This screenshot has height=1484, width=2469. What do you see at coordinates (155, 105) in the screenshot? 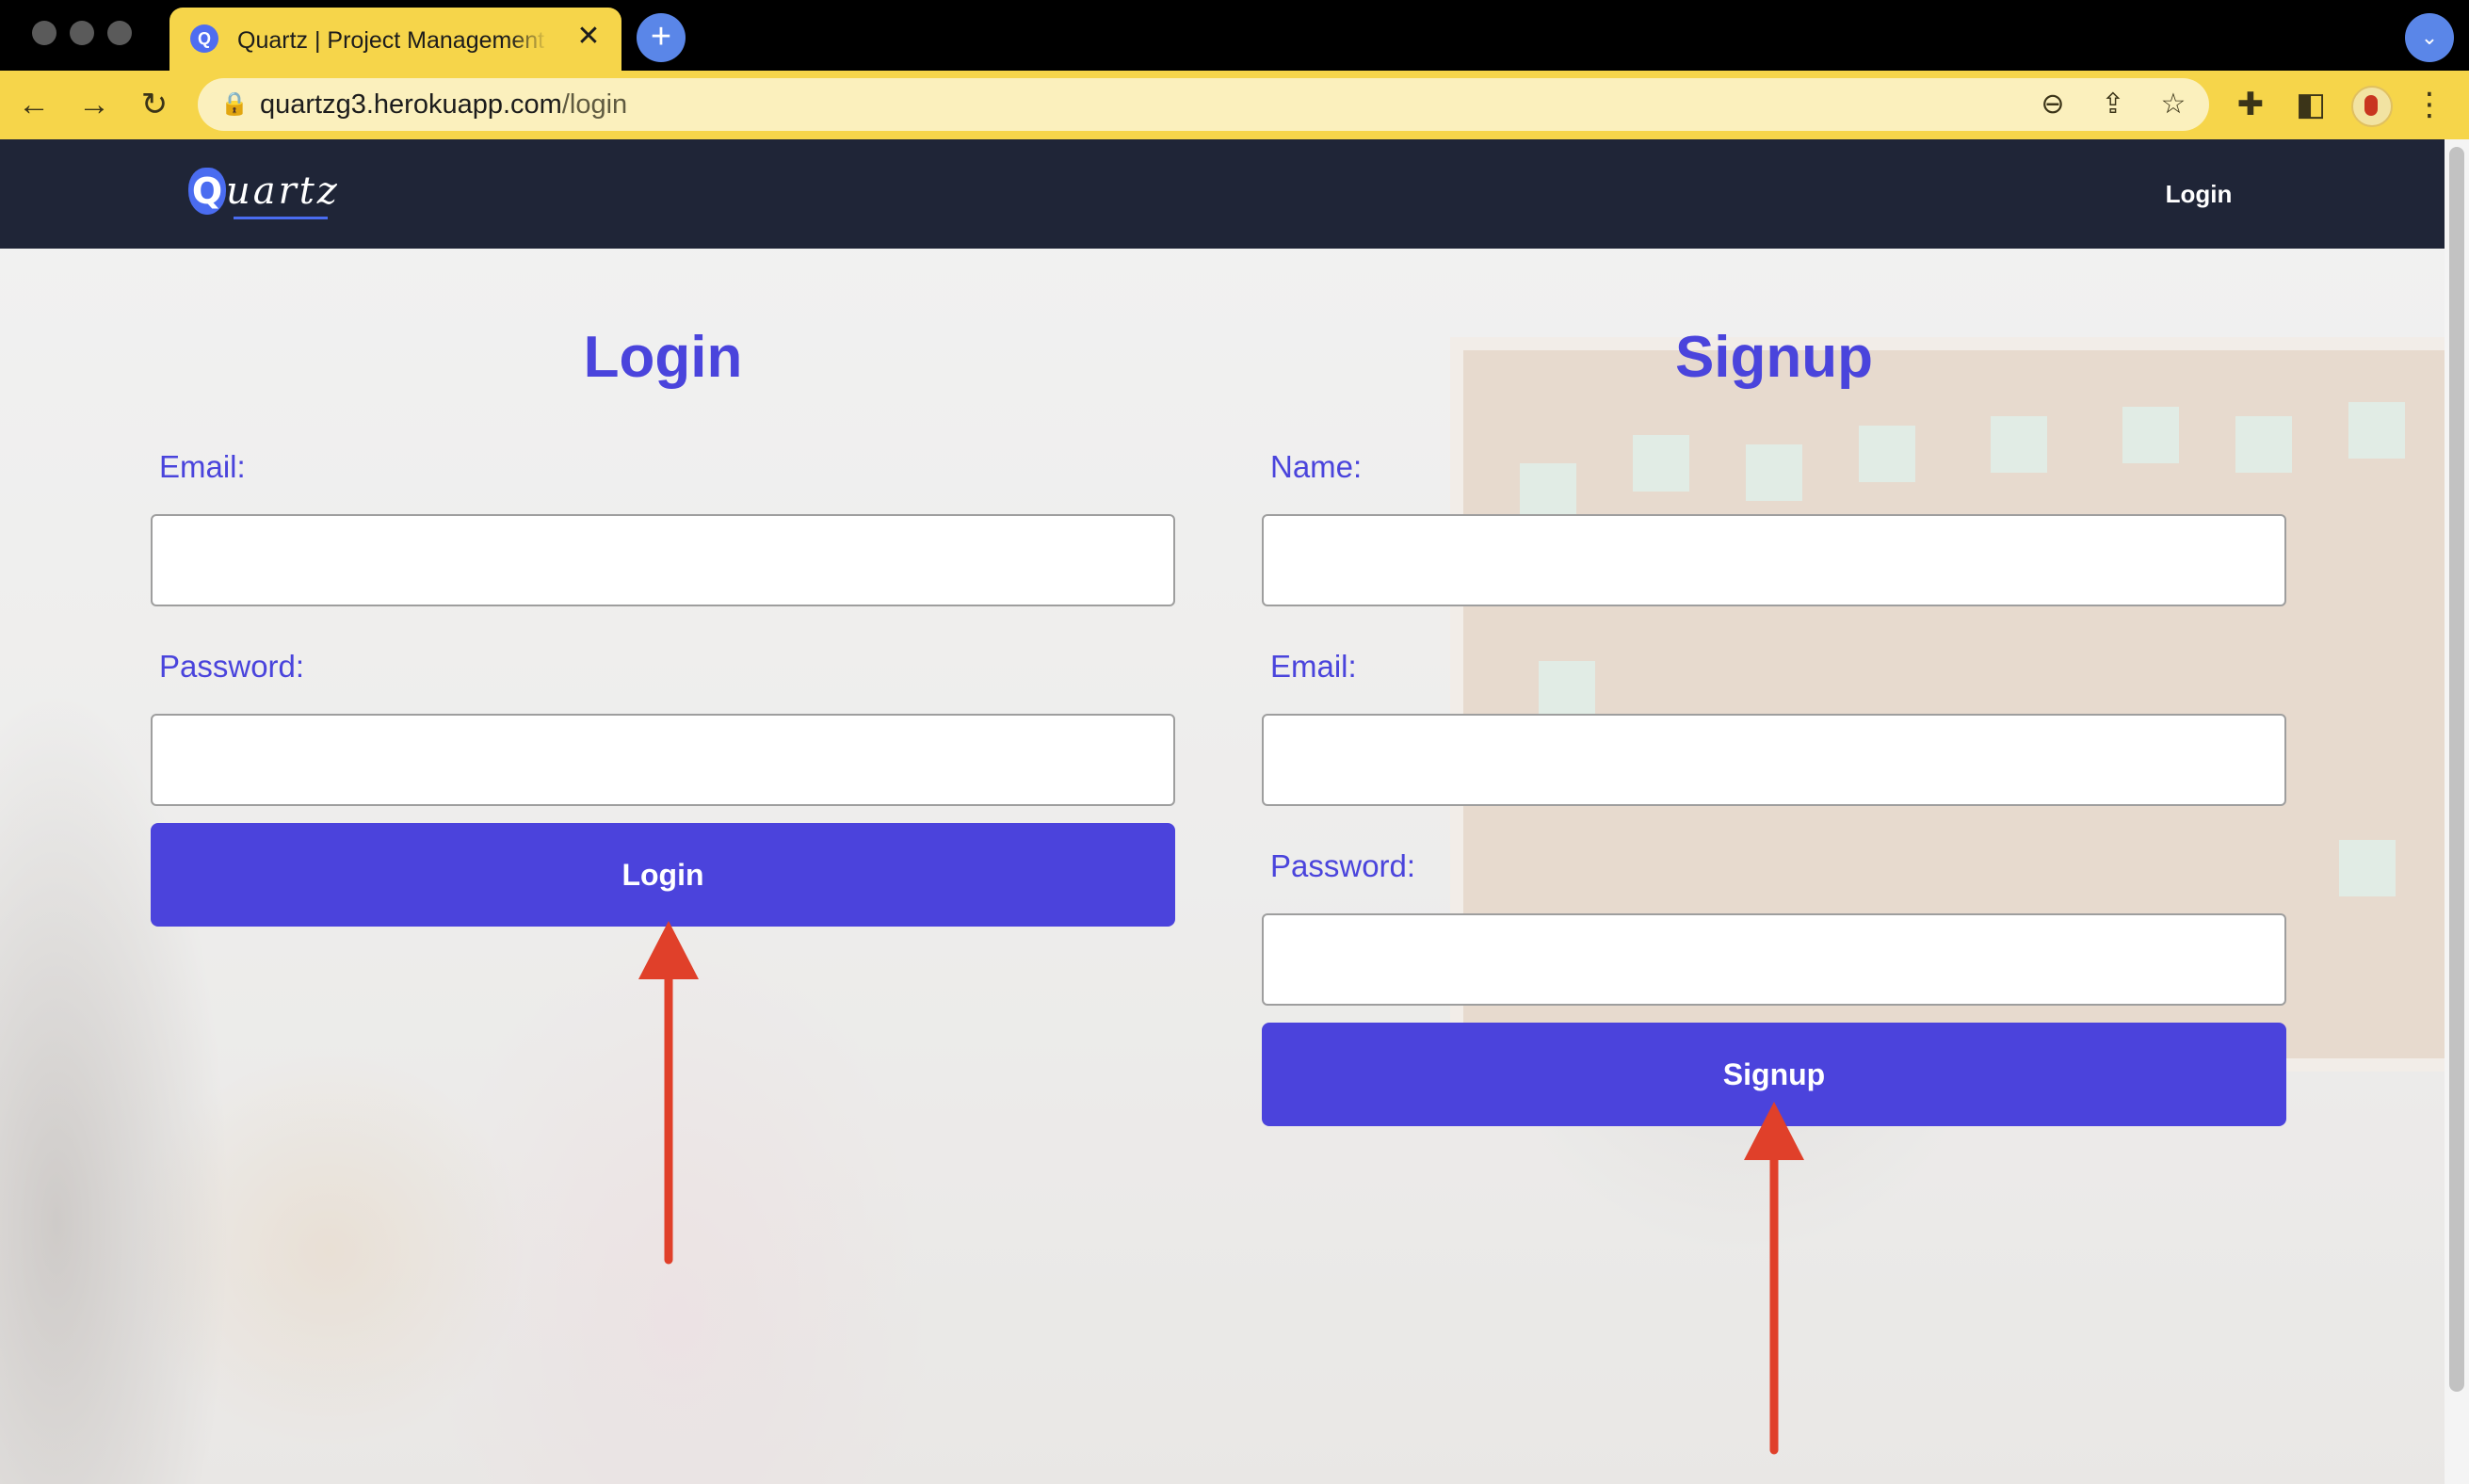
I see `reload-icon: ↻` at bounding box center [155, 105].